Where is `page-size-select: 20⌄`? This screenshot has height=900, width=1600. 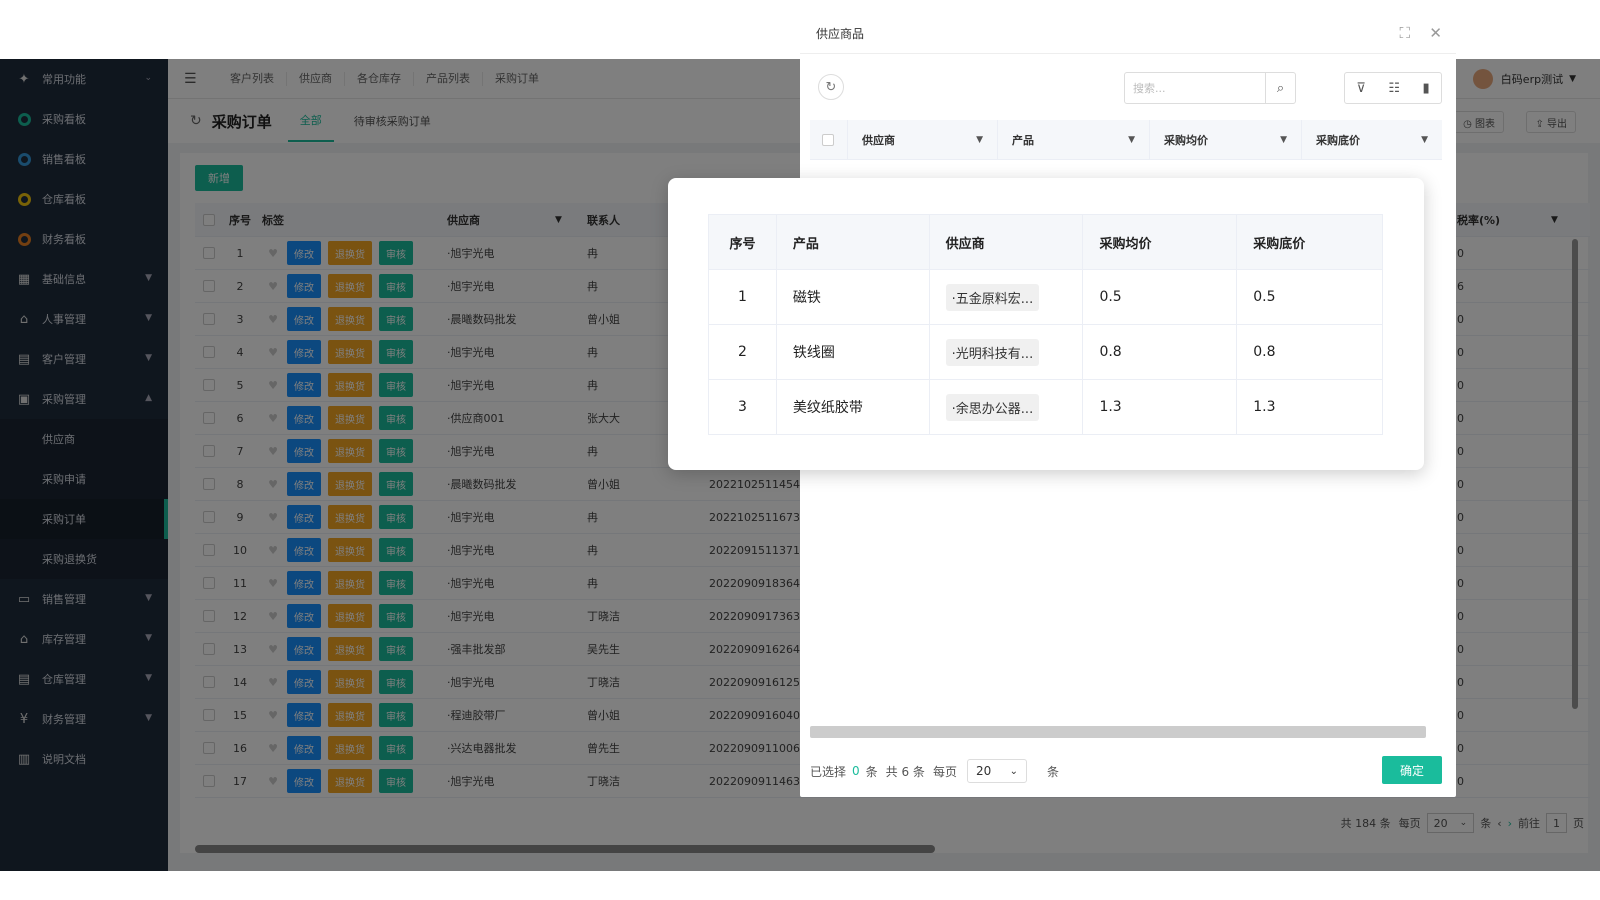 page-size-select: 20⌄ is located at coordinates (996, 771).